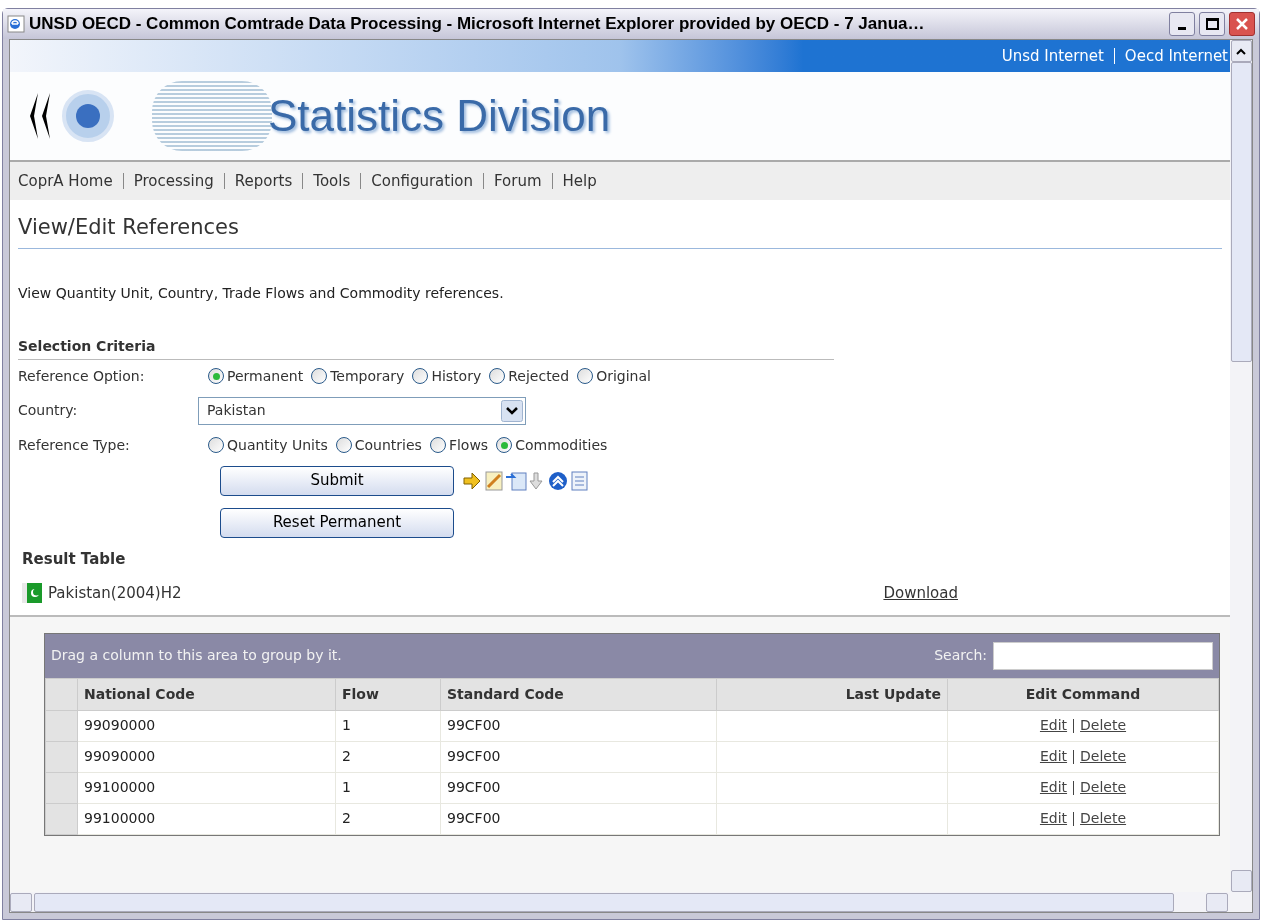 This screenshot has height=922, width=1262. I want to click on radio-label: History, so click(456, 376).